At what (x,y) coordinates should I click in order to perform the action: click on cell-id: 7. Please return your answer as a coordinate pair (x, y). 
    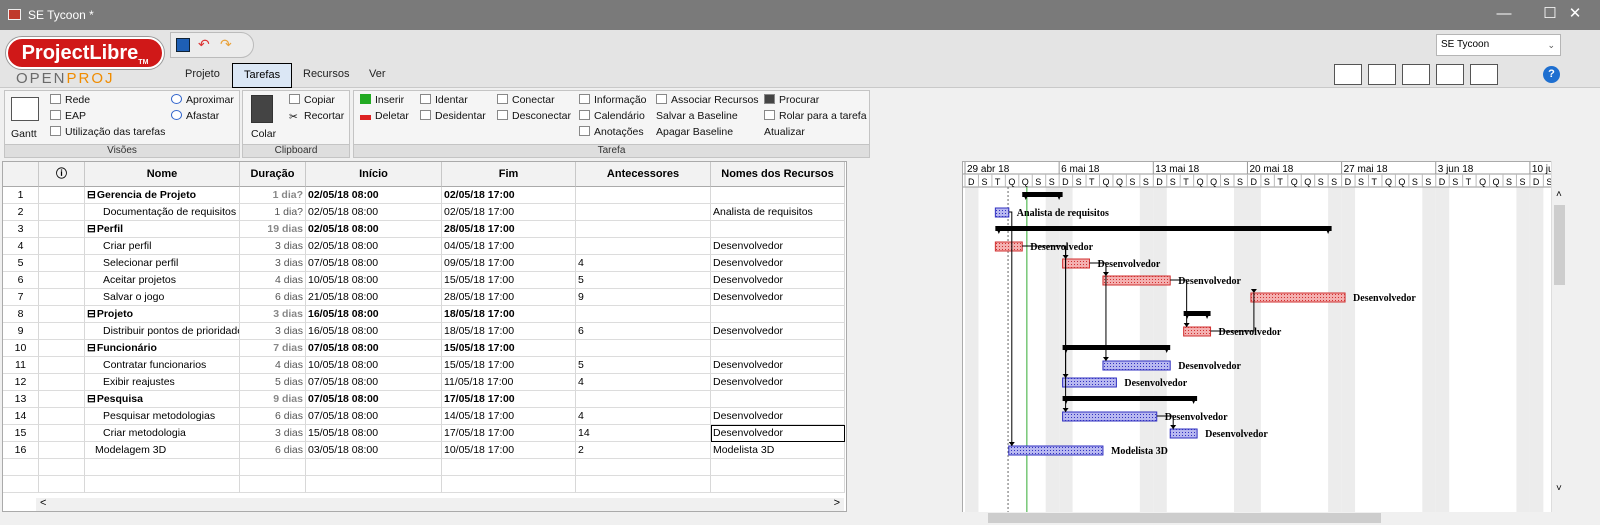
    Looking at the image, I should click on (21, 297).